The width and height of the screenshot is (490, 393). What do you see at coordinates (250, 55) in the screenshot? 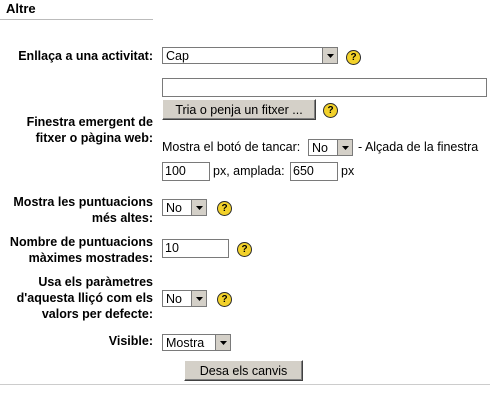
I see `activity-link-select: Cap` at bounding box center [250, 55].